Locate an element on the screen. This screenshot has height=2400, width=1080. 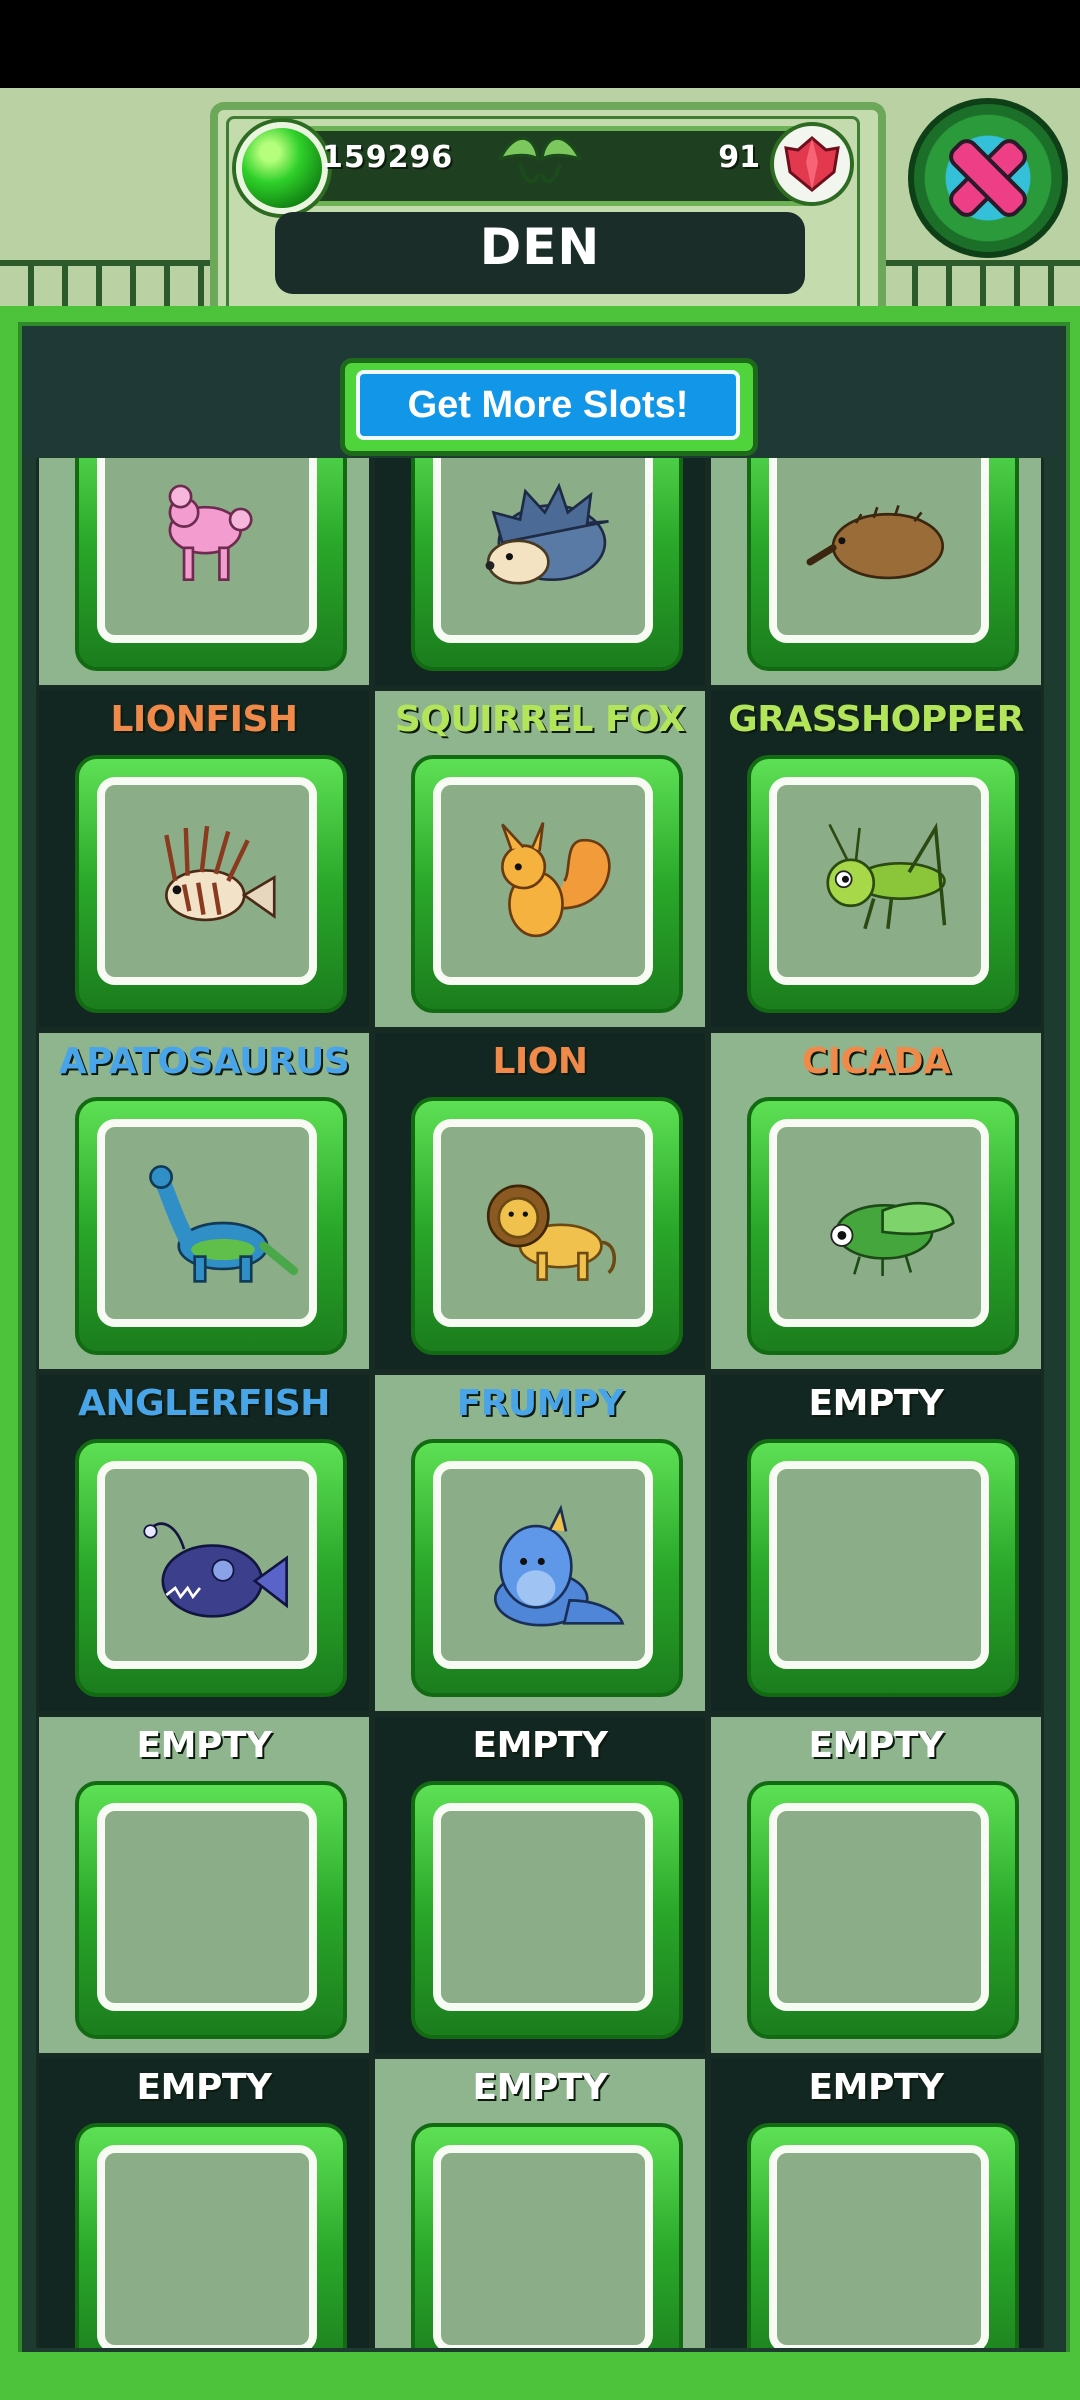
creature-cell-hedgehog is located at coordinates (540, 573).